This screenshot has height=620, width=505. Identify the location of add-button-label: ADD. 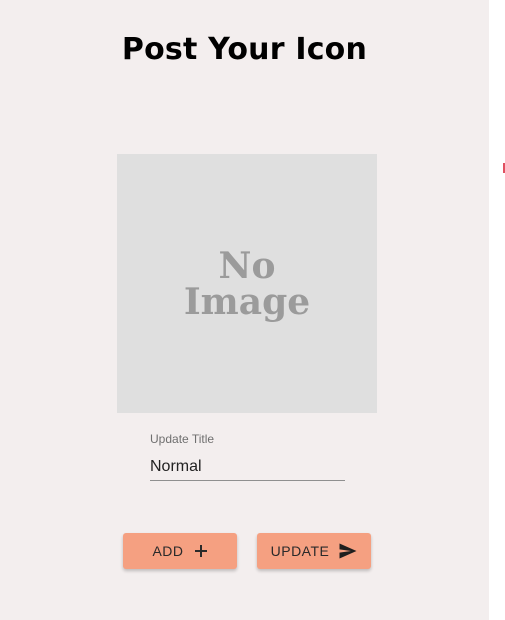
(168, 551).